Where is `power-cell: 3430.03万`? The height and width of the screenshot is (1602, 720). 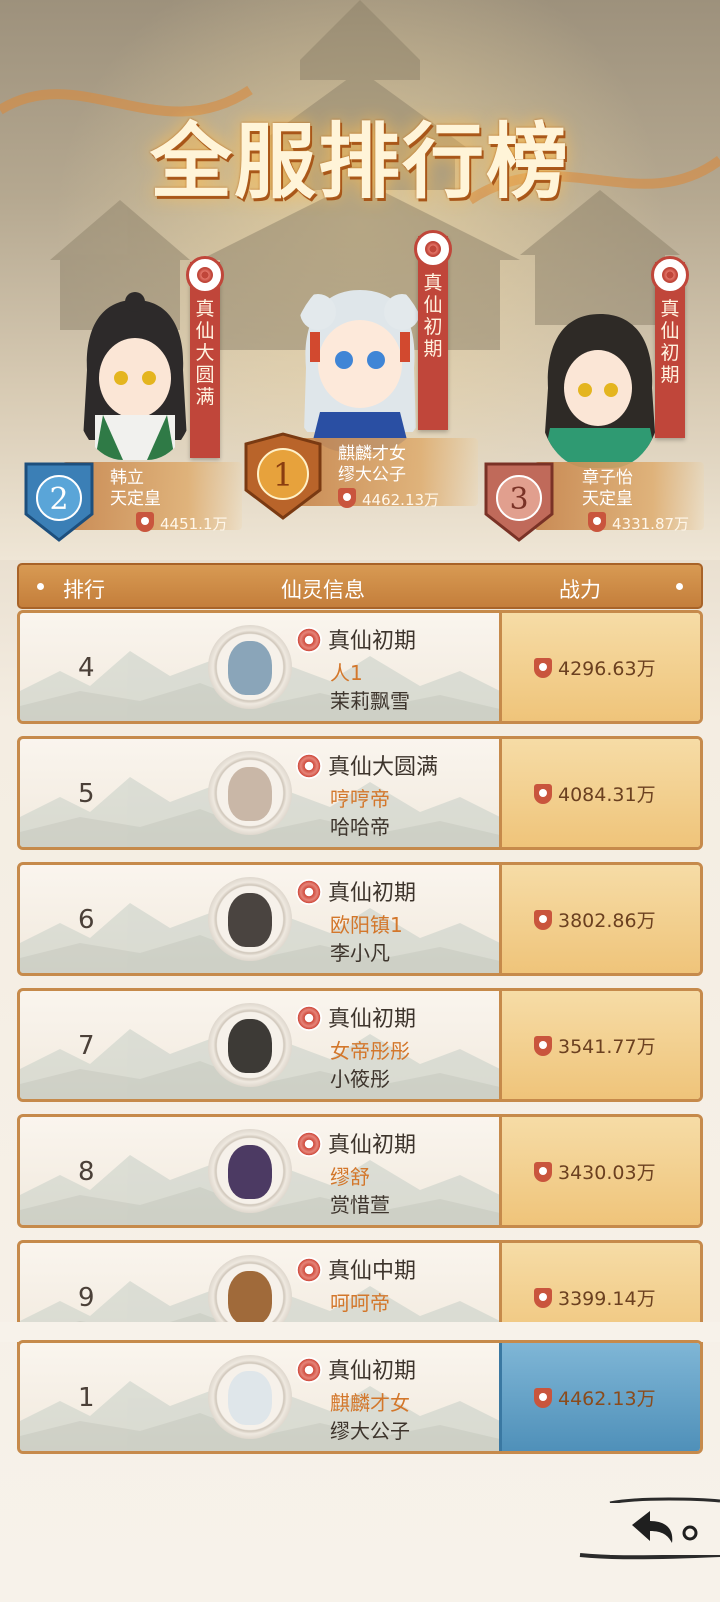 power-cell: 3430.03万 is located at coordinates (599, 1171).